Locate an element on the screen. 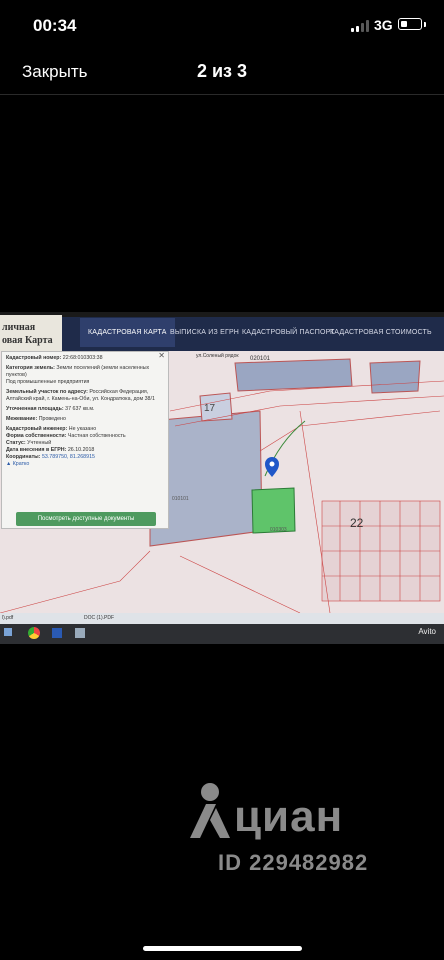  map-label: 020101 is located at coordinates (260, 359).